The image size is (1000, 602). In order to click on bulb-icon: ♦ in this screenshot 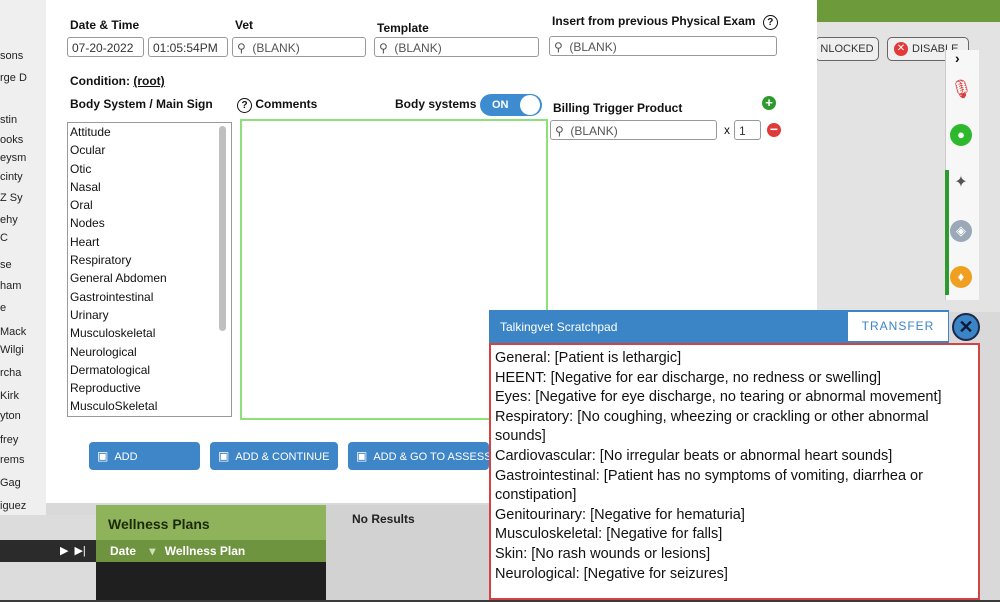, I will do `click(961, 277)`.